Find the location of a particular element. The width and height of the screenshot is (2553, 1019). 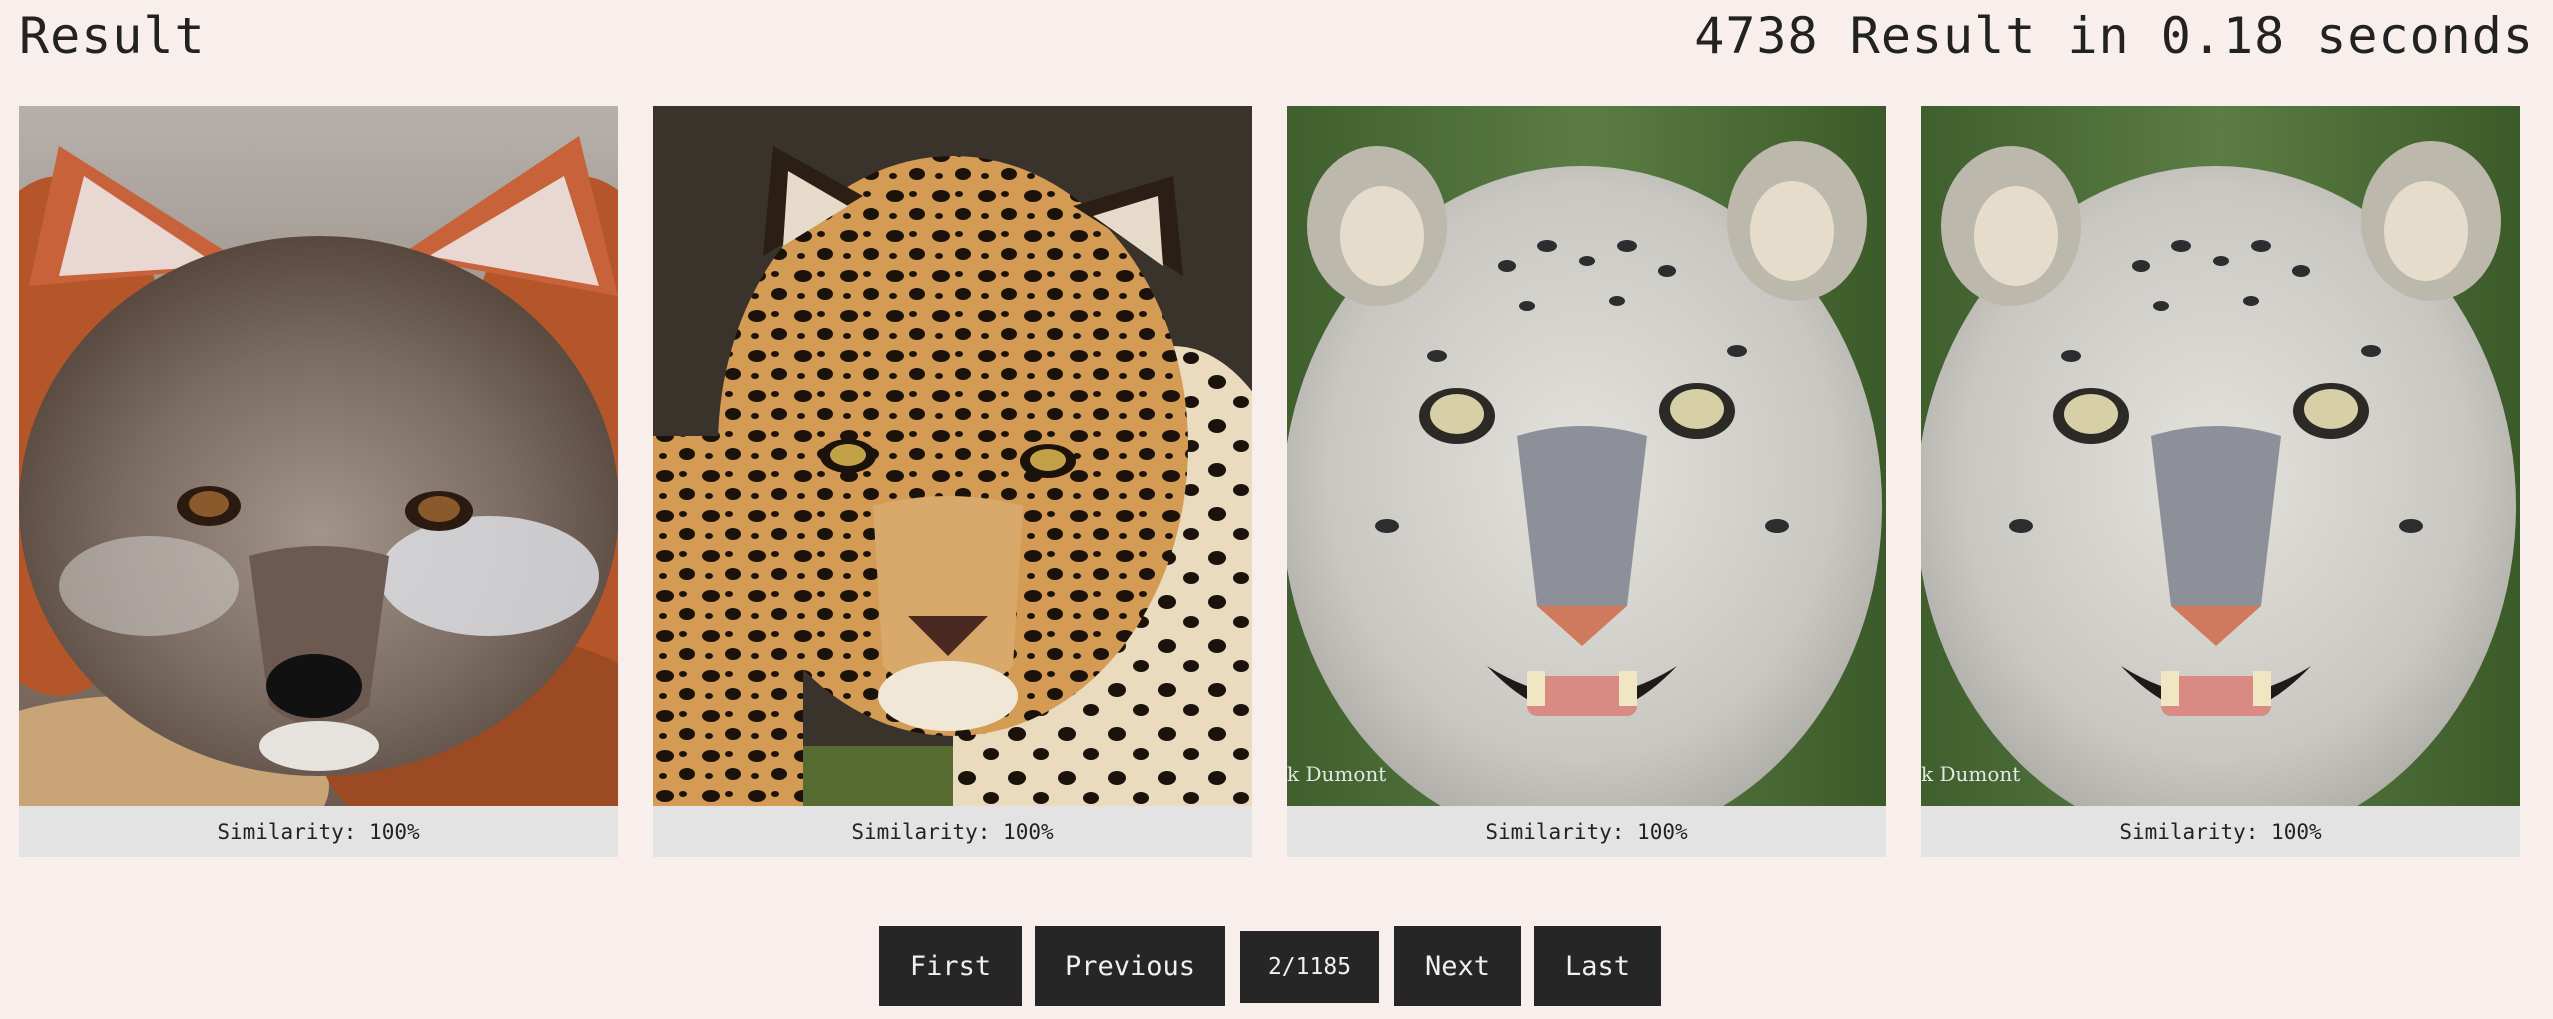

page-indicator: 2/1185 is located at coordinates (1309, 967).